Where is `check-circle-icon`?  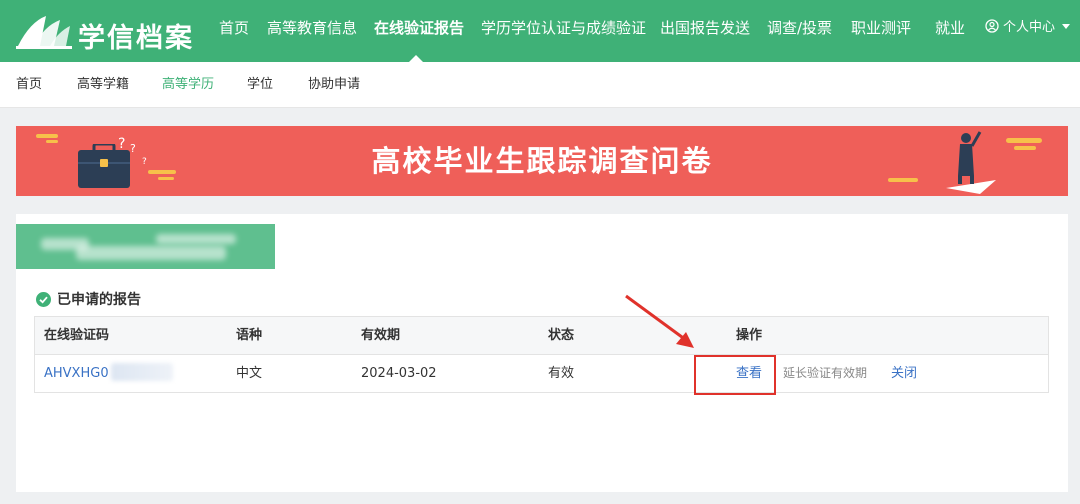
check-circle-icon is located at coordinates (43, 299).